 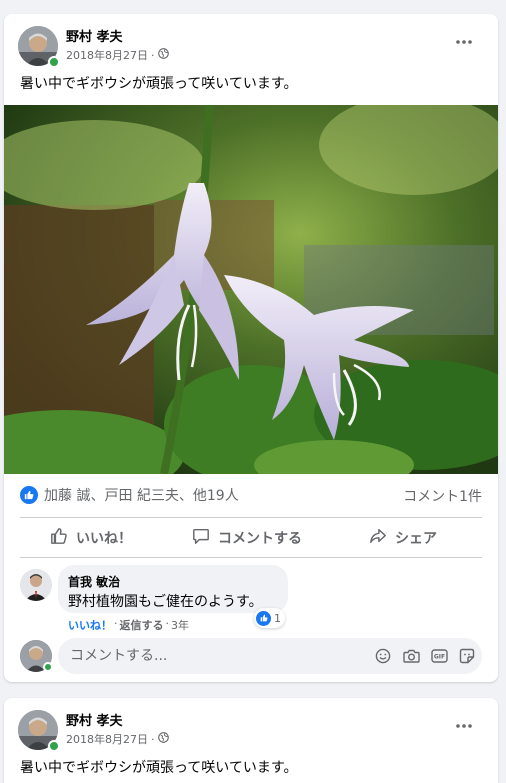 I want to click on like-button: いいね！, so click(x=91, y=537).